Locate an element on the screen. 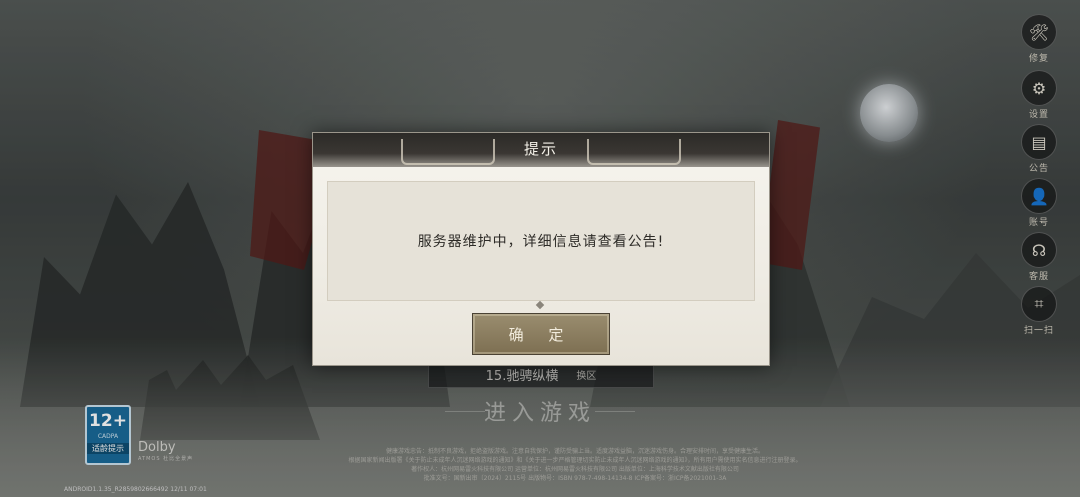 The height and width of the screenshot is (497, 1080). dialog-title: 提示 is located at coordinates (540, 149).